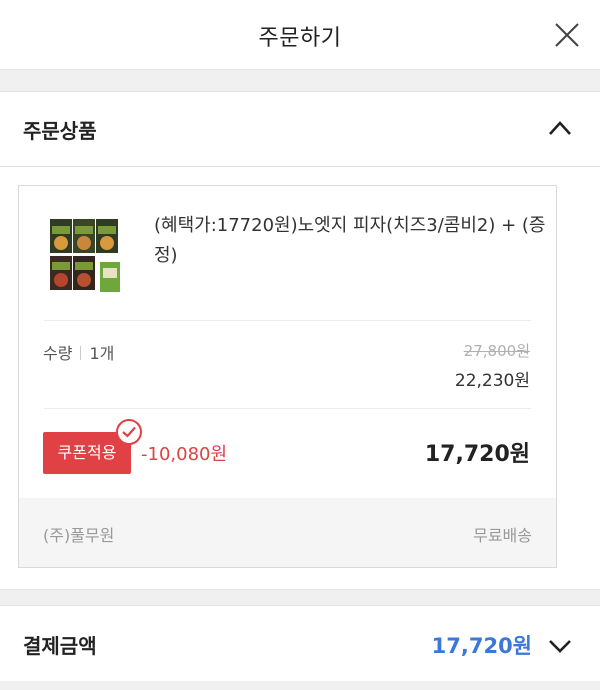  What do you see at coordinates (477, 454) in the screenshot?
I see `final-price: 17,720원` at bounding box center [477, 454].